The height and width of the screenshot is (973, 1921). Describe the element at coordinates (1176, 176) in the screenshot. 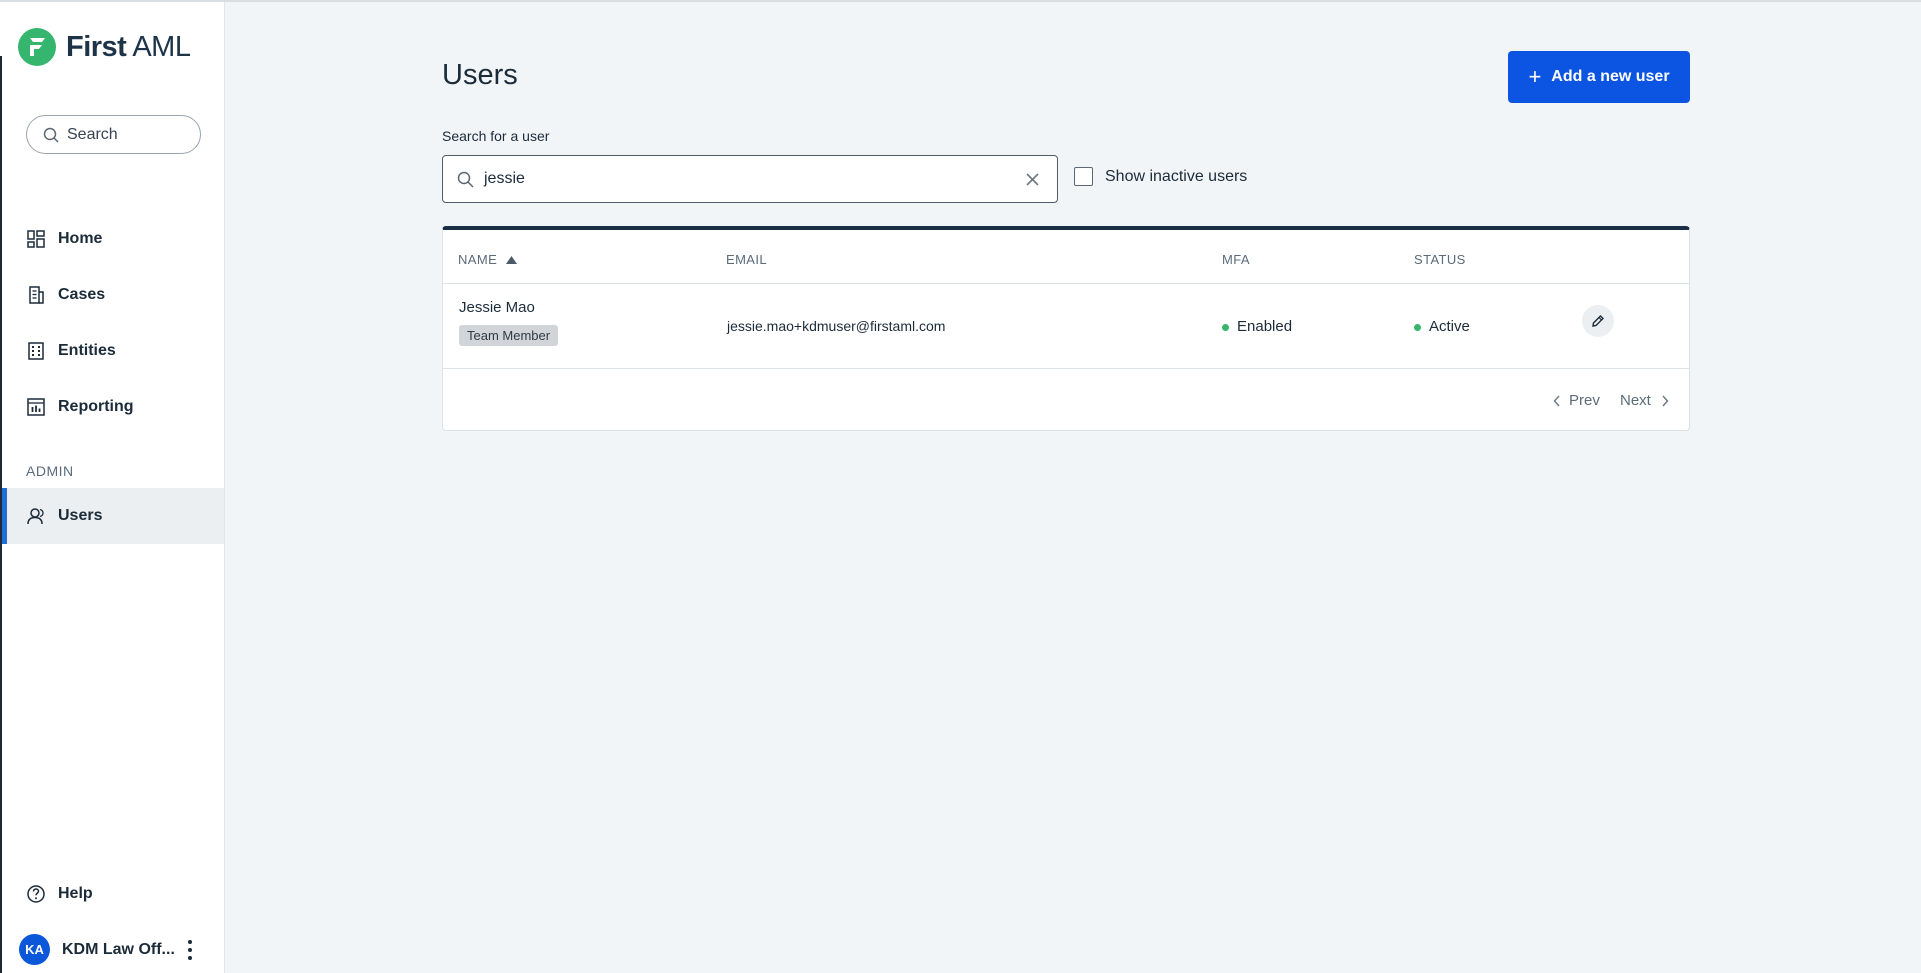

I see `show-inactive-label: Show inactive users` at that location.